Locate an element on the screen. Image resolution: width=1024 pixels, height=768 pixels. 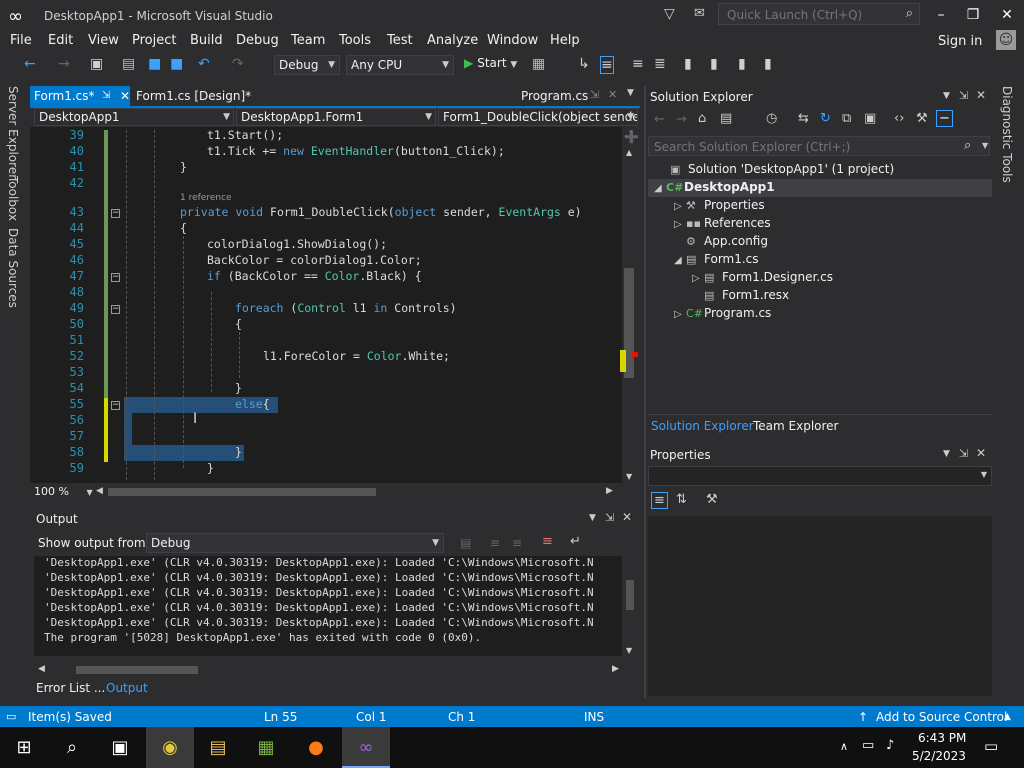
add-to-source-control-button: Add to Source Control is located at coordinates (941, 717).